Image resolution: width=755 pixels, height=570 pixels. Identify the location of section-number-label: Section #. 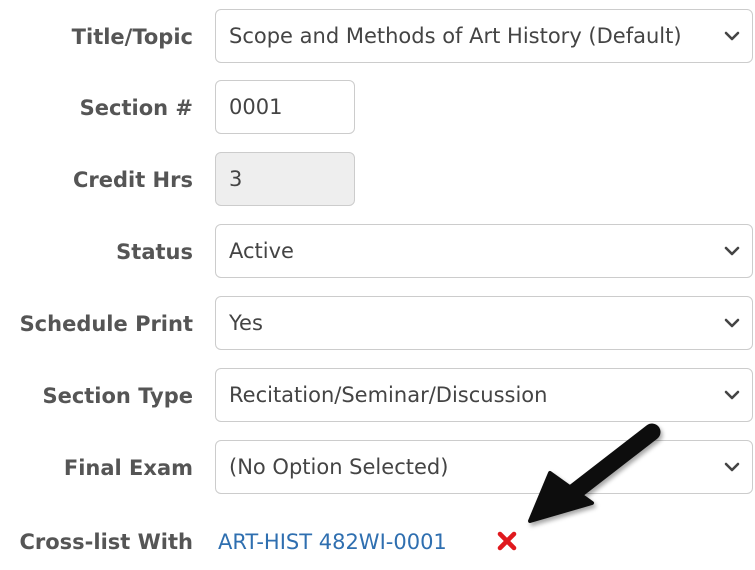
(136, 108).